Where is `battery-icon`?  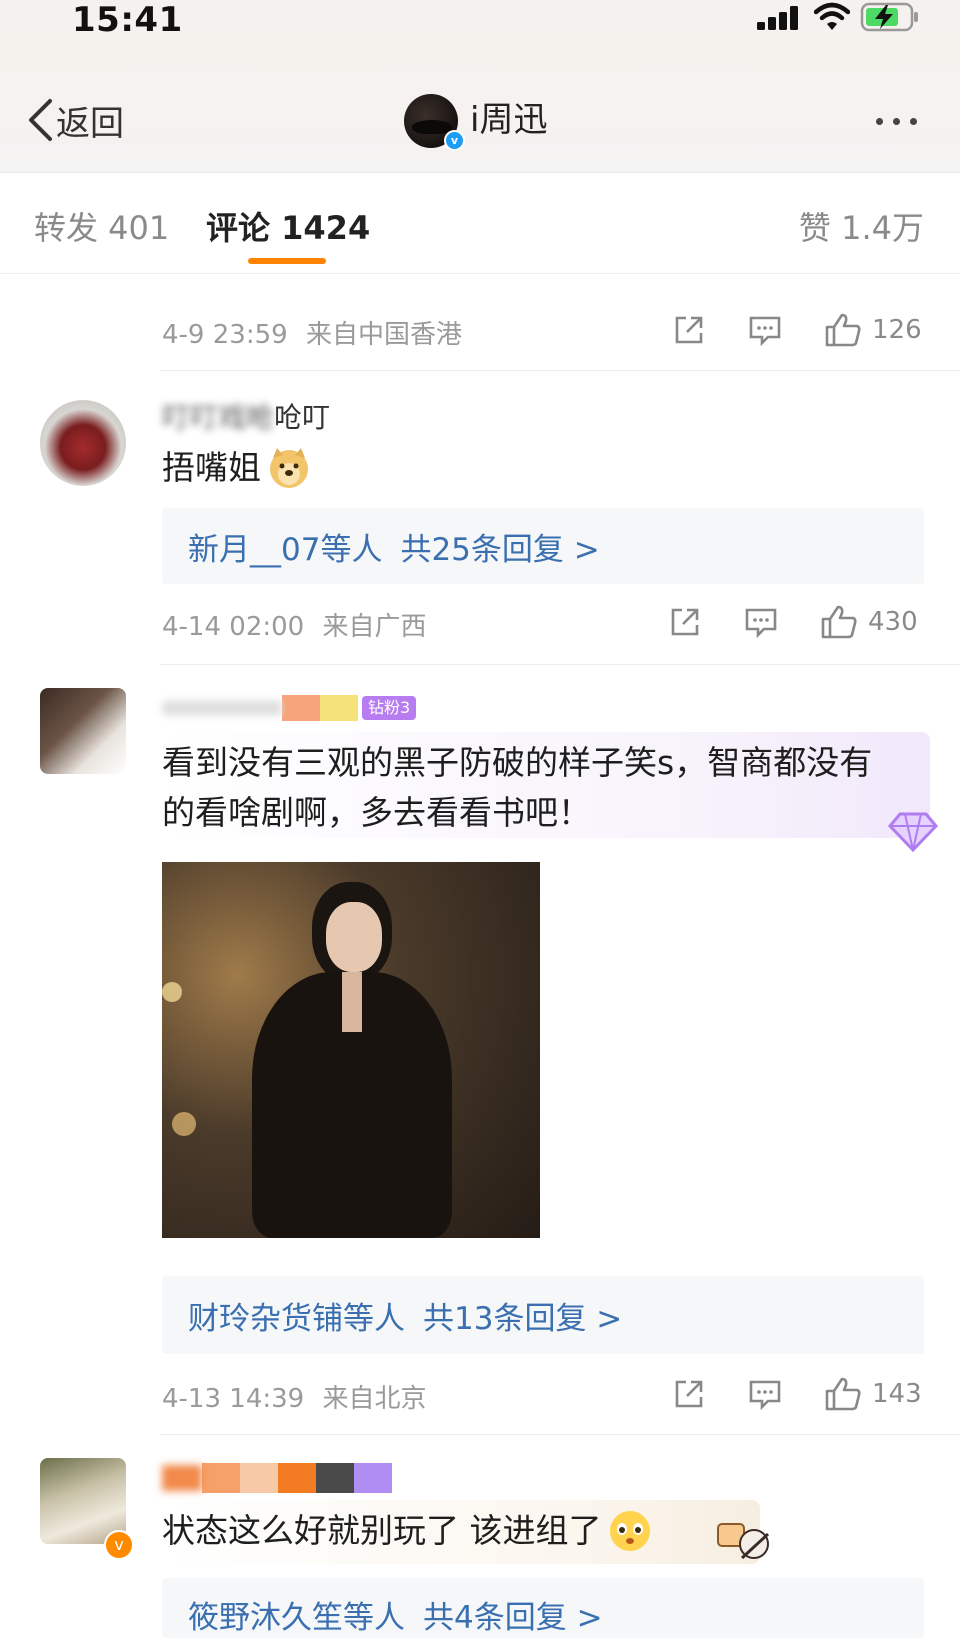
battery-icon is located at coordinates (889, 17).